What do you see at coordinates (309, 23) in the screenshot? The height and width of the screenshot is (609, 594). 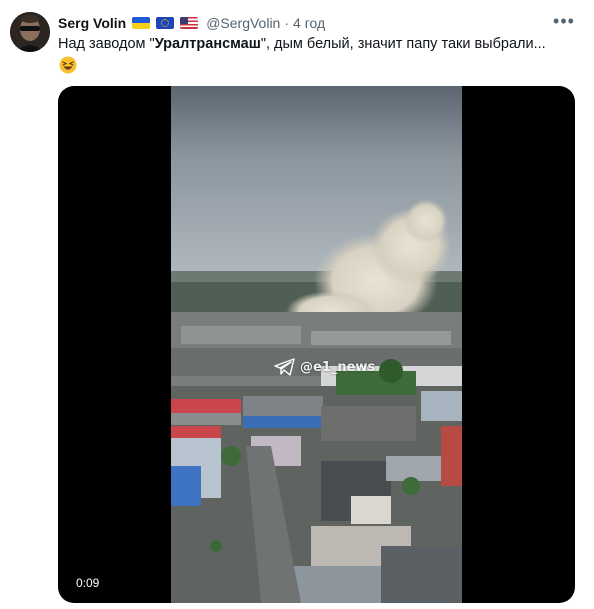 I see `tweet-timestamp: 4 год` at bounding box center [309, 23].